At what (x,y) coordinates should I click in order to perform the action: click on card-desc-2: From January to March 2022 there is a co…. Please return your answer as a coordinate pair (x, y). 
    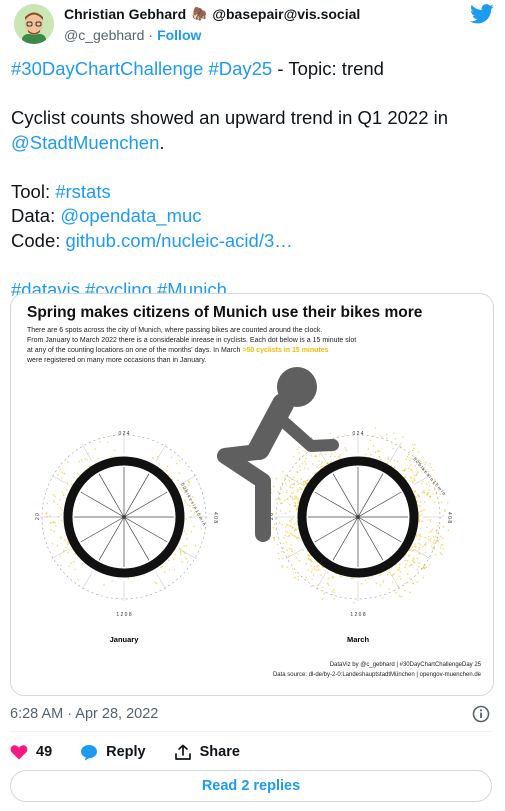
    Looking at the image, I should click on (191, 340).